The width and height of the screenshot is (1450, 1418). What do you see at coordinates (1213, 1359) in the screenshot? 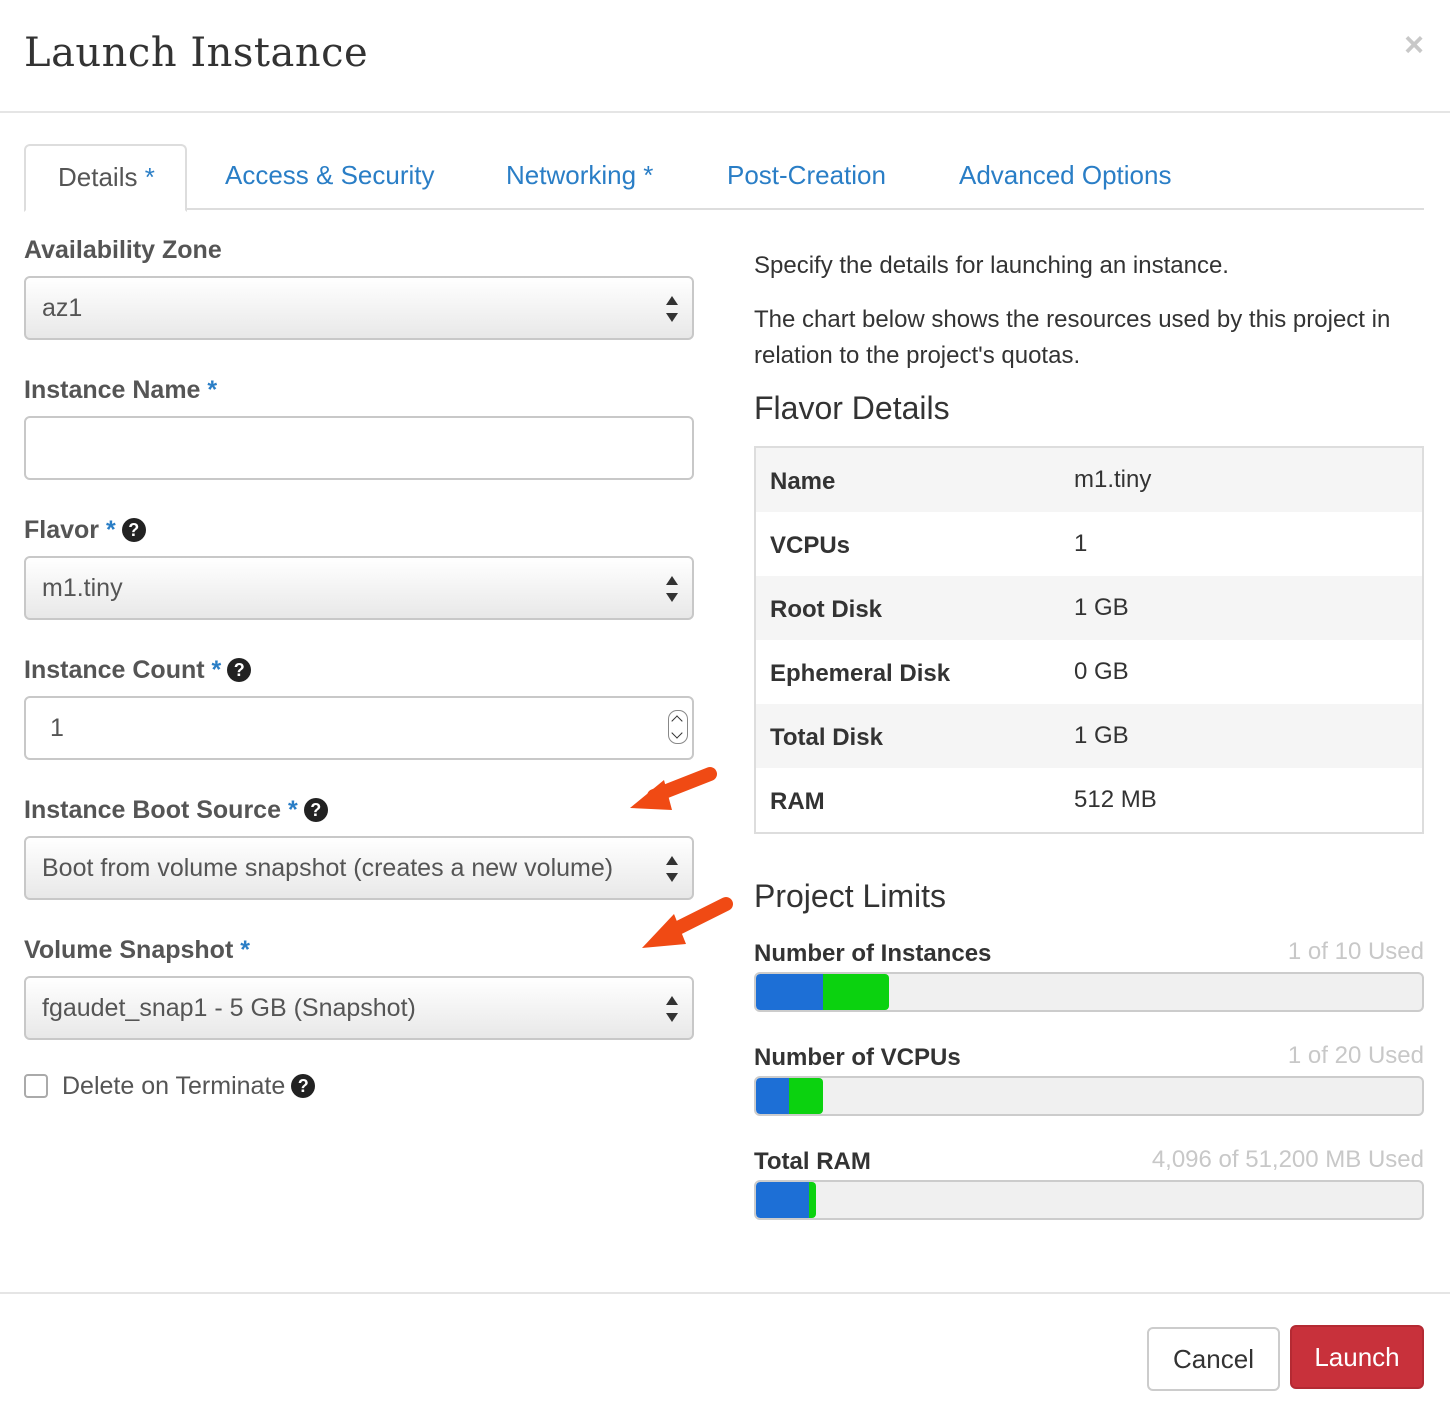
I see `cancel-button: Cancel` at bounding box center [1213, 1359].